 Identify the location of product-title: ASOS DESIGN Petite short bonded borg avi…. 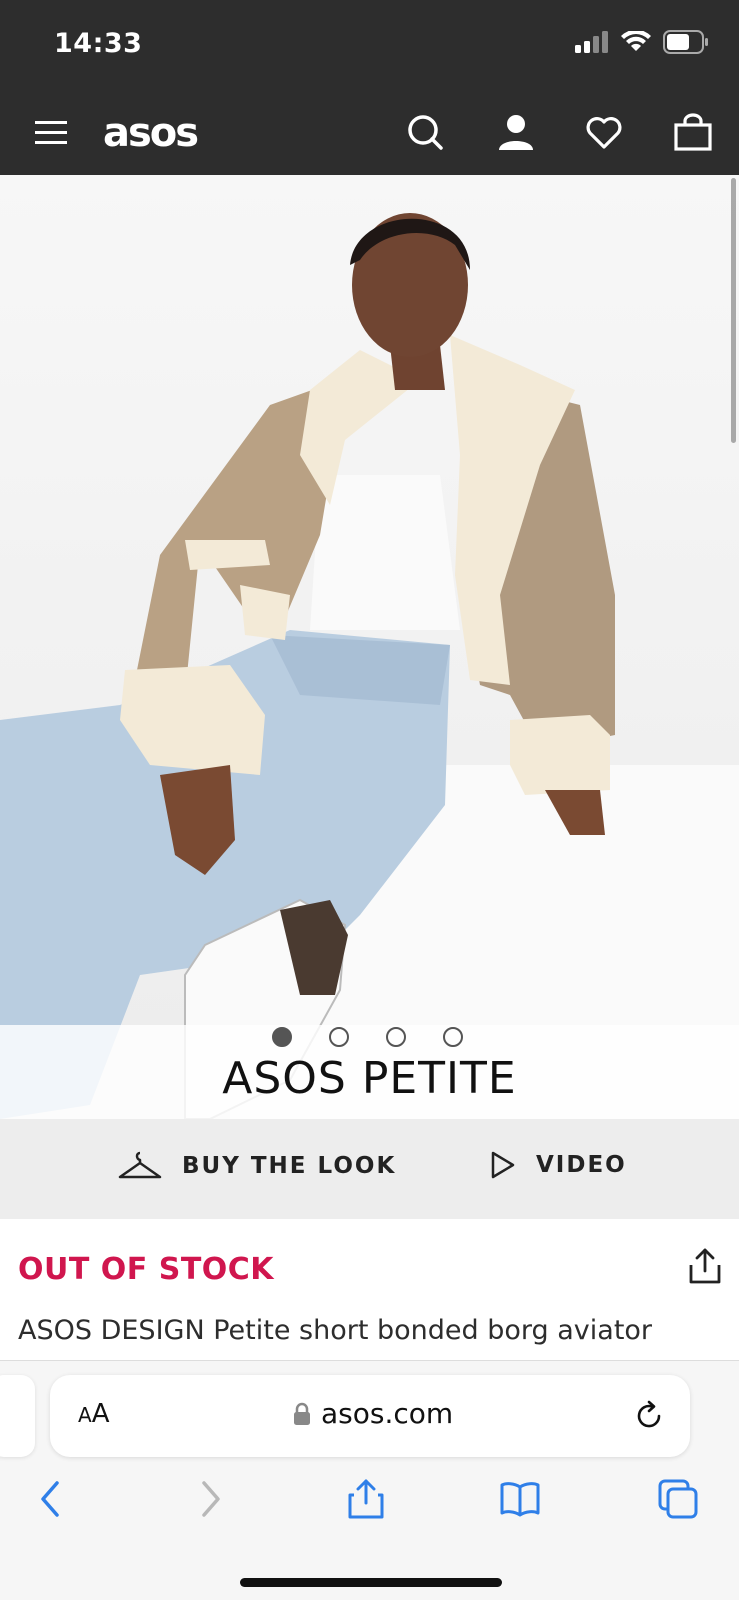
(335, 1330).